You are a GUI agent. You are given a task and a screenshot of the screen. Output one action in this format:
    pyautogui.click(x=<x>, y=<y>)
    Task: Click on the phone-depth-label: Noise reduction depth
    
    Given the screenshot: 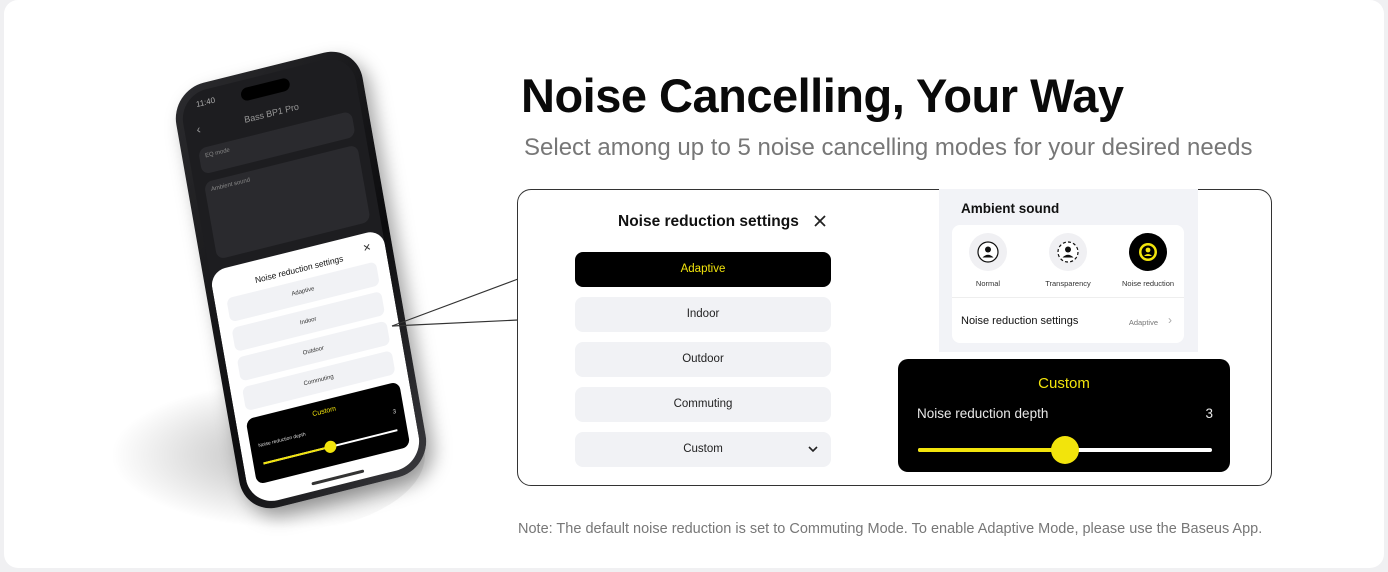 What is the action you would take?
    pyautogui.click(x=282, y=440)
    